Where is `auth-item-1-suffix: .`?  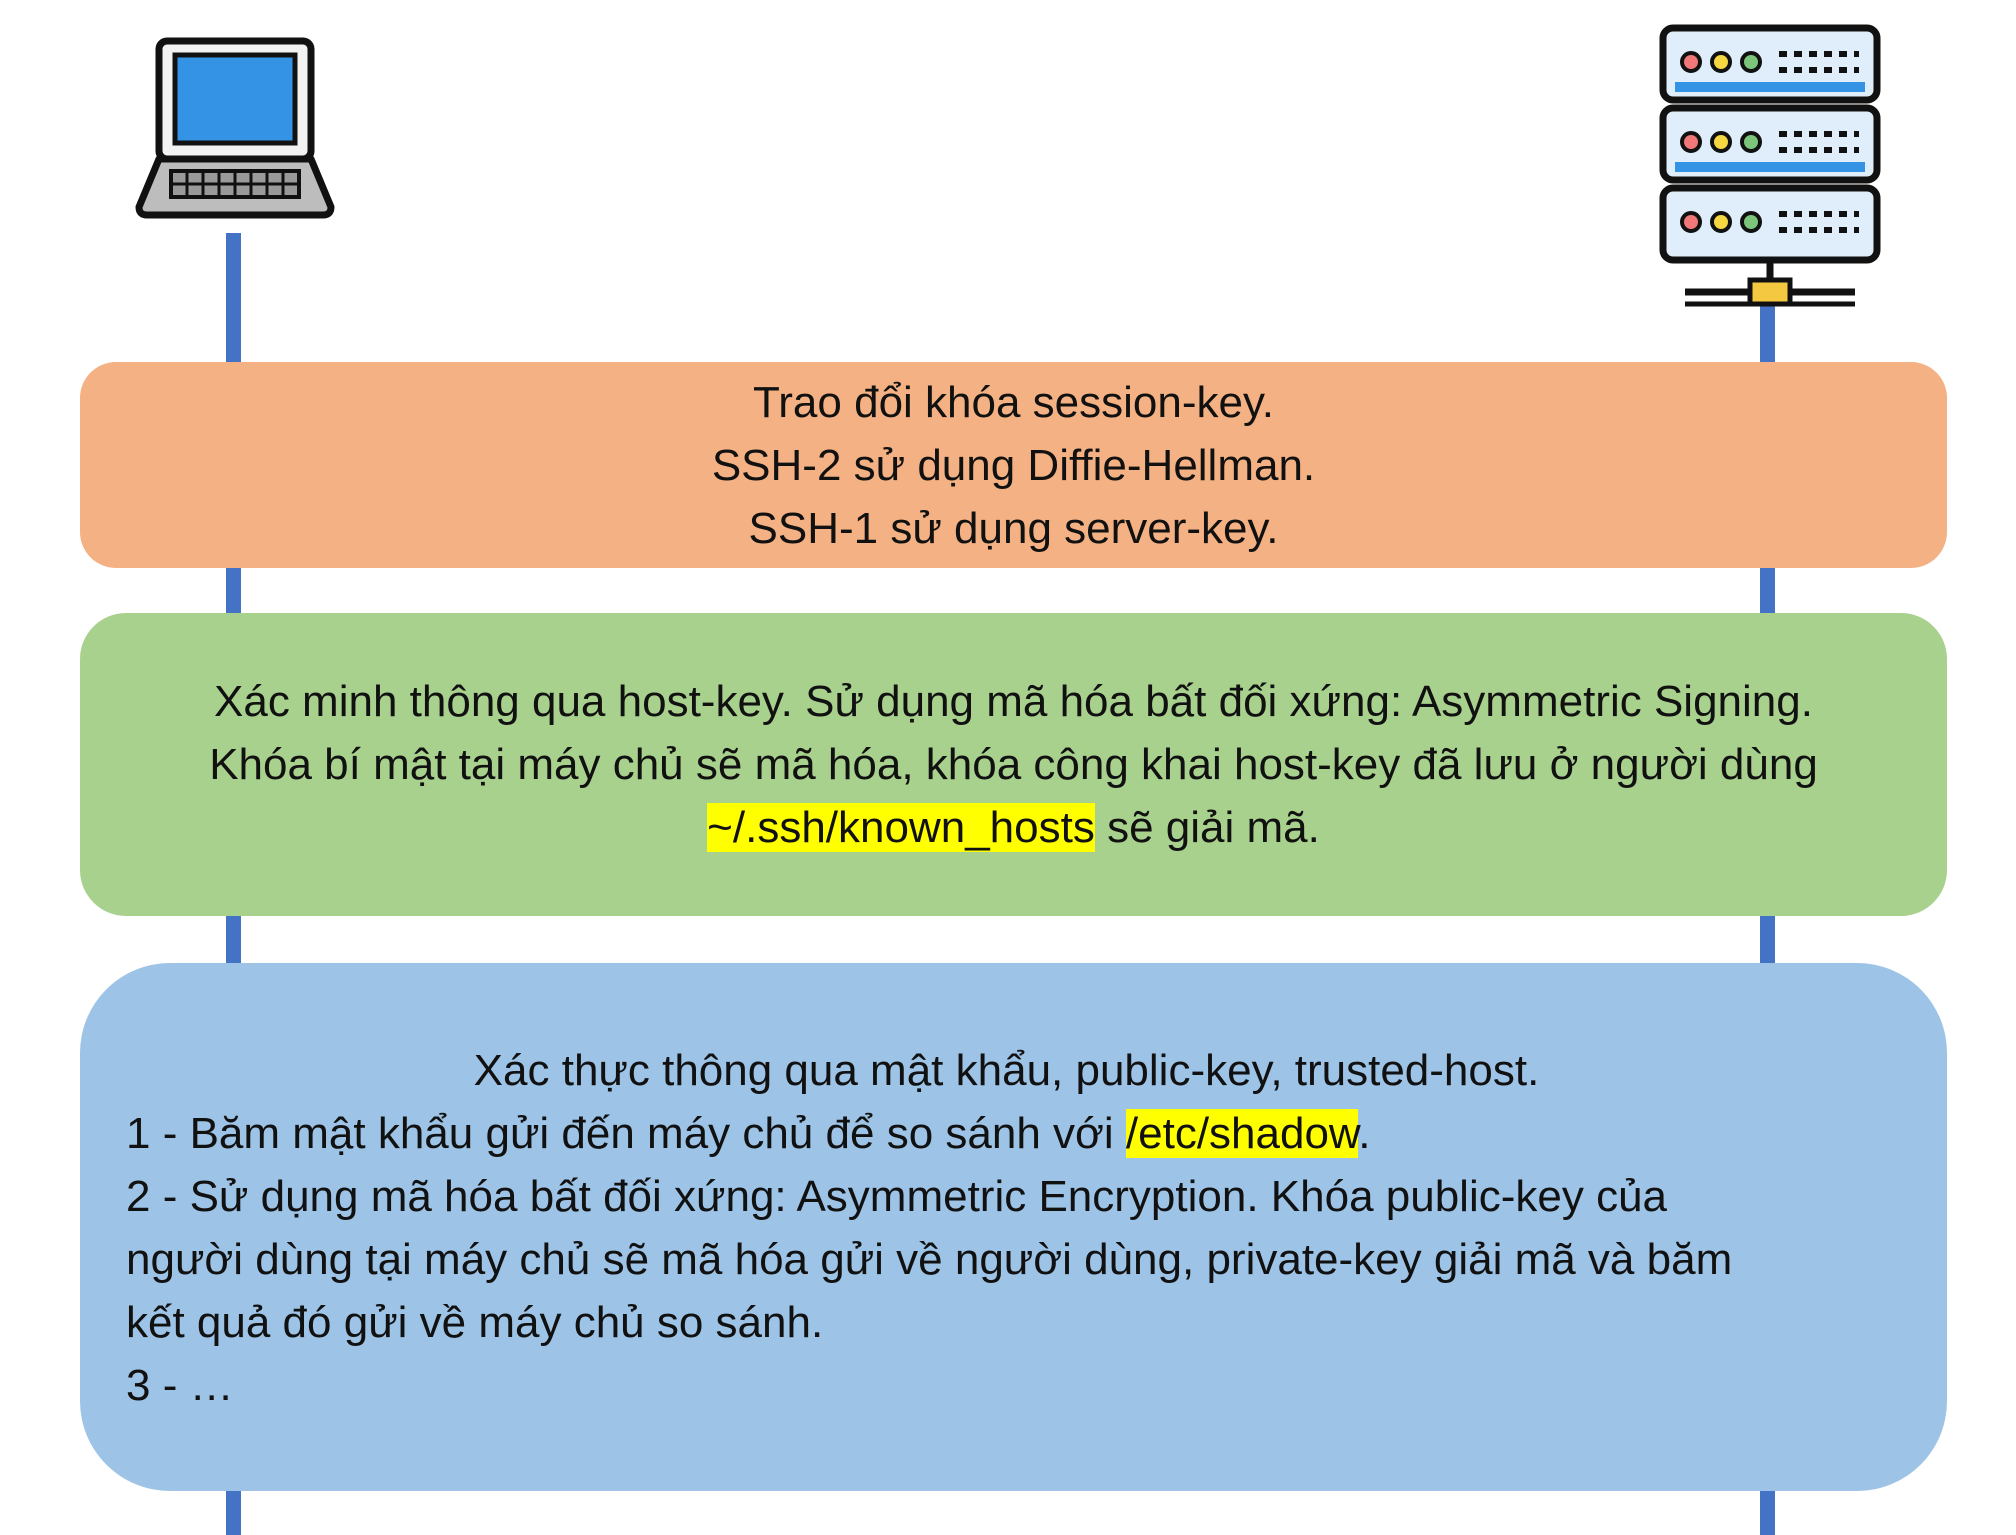
auth-item-1-suffix: . is located at coordinates (1364, 1133).